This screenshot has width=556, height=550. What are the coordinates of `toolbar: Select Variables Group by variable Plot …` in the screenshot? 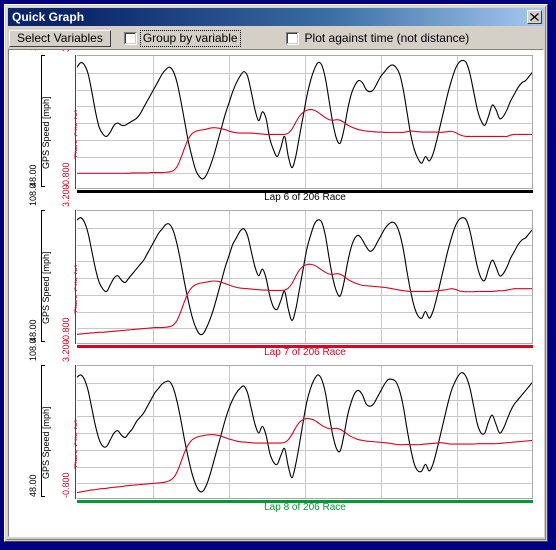 It's located at (276, 38).